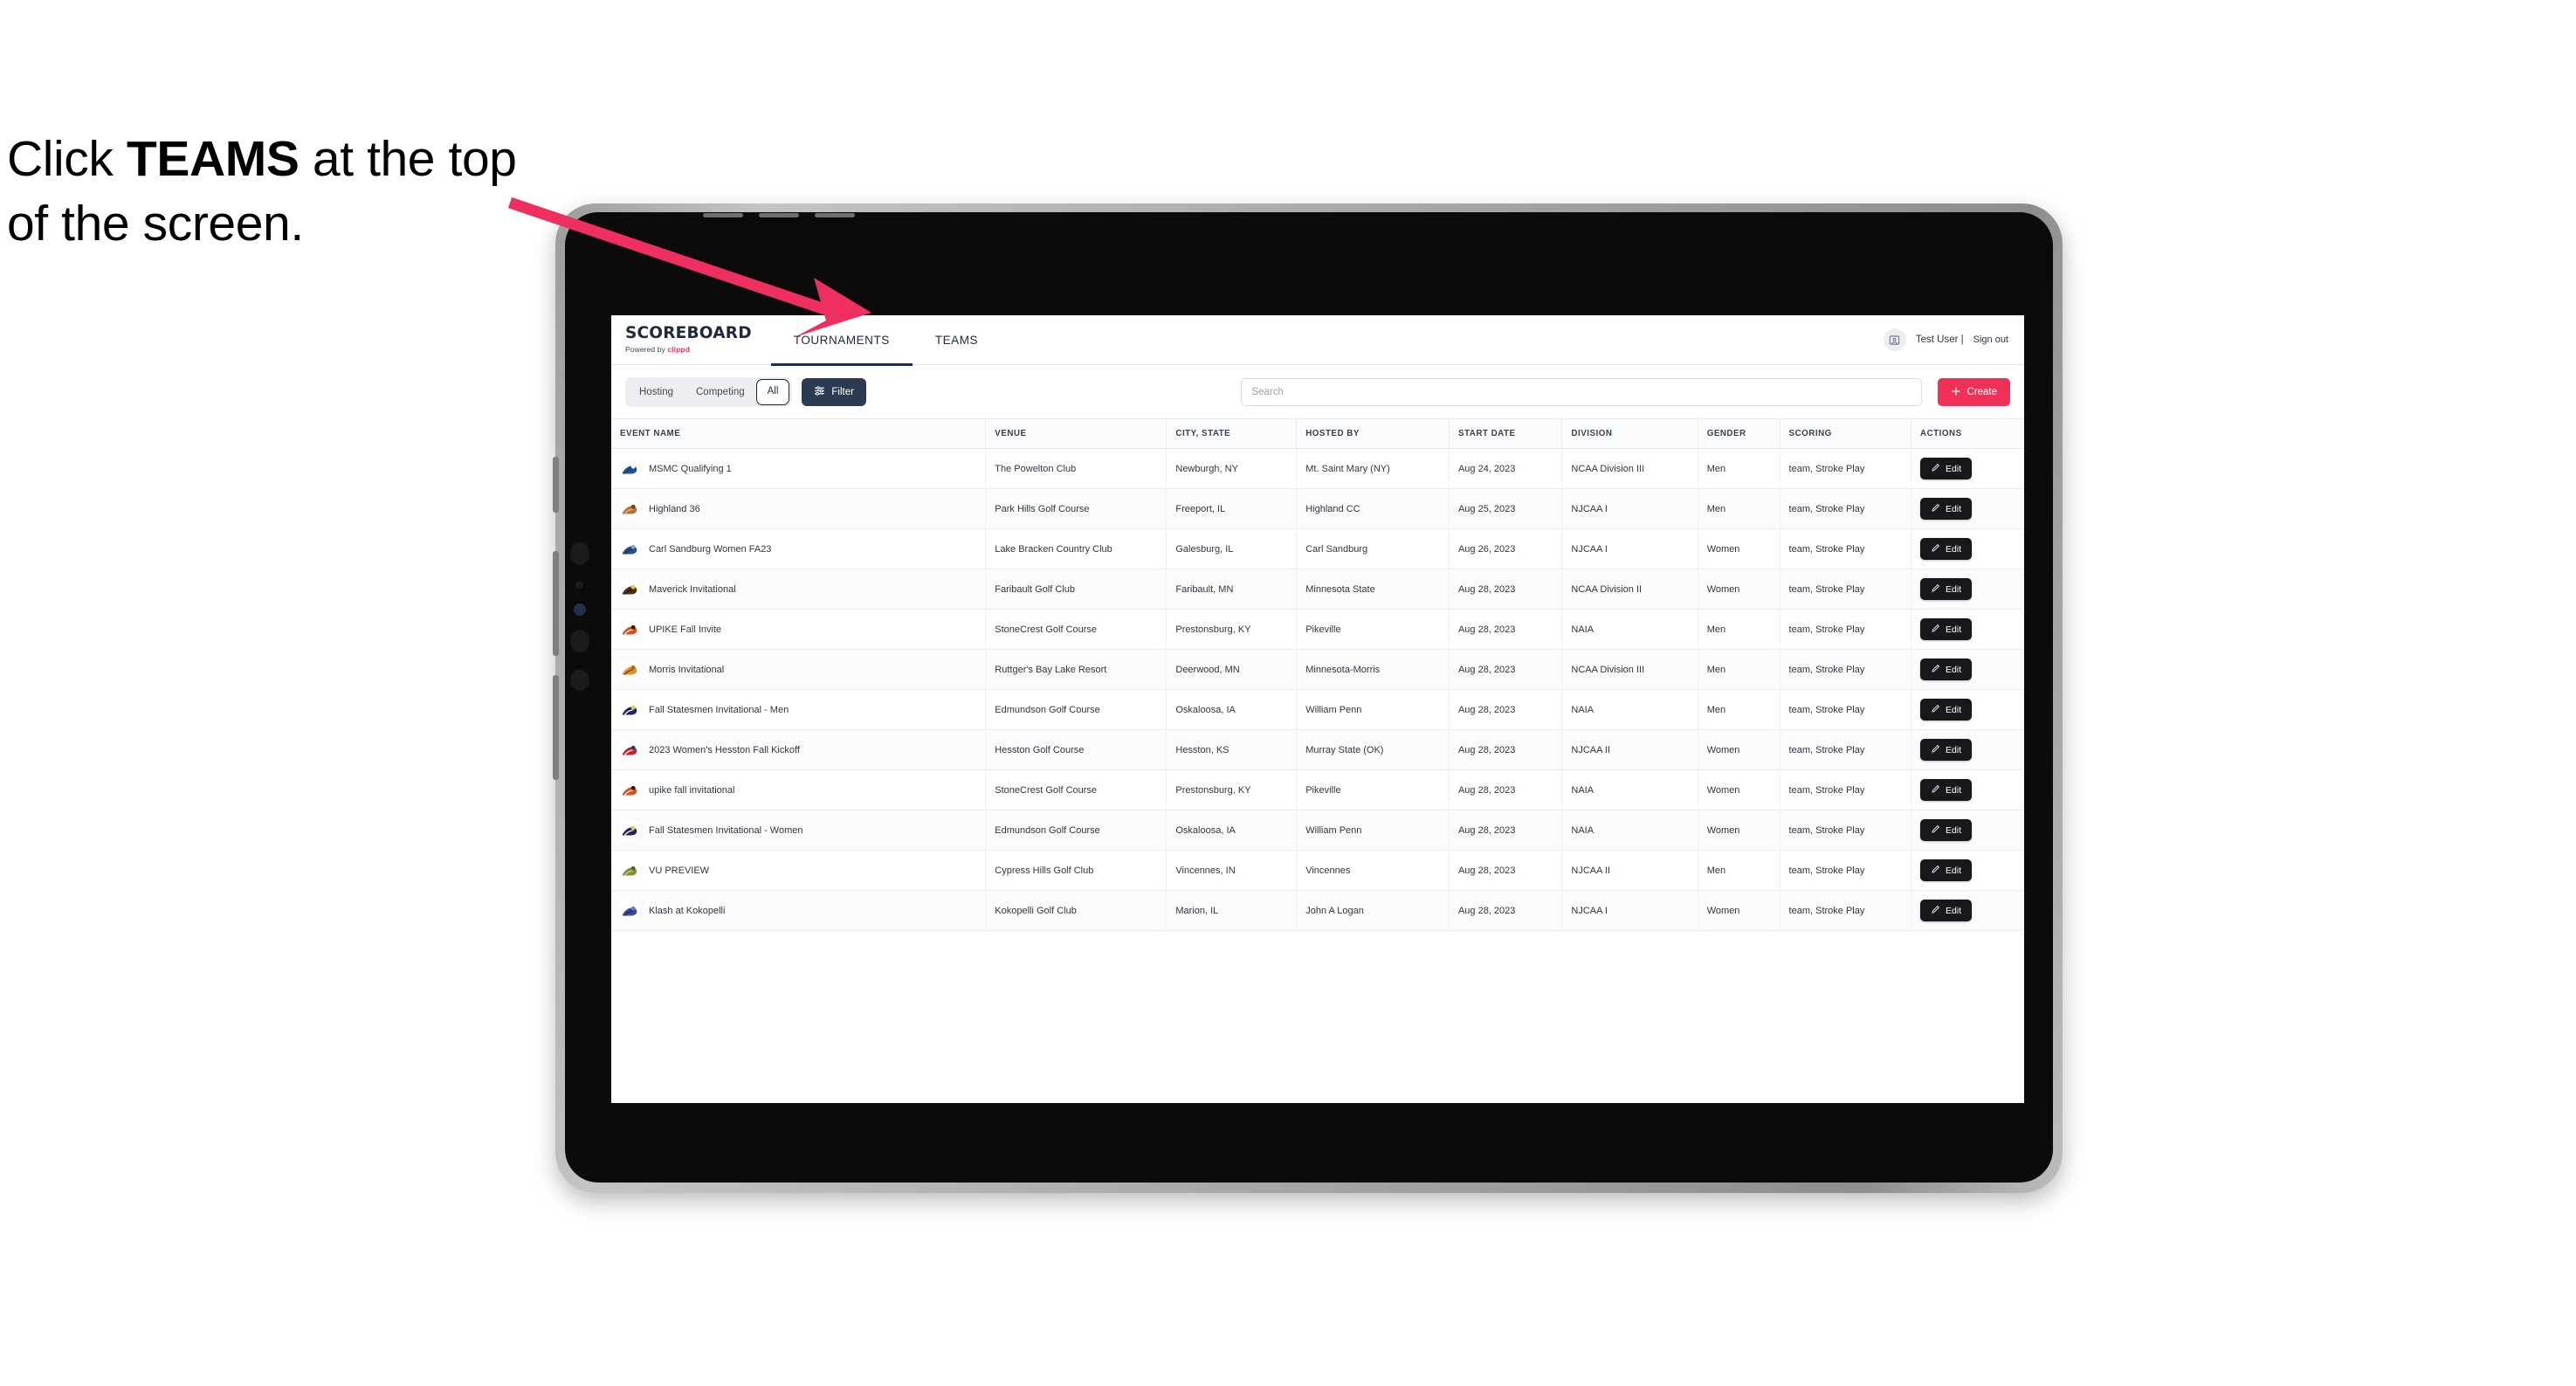  I want to click on cell-venue: Cypress Hills Golf Club, so click(1076, 870).